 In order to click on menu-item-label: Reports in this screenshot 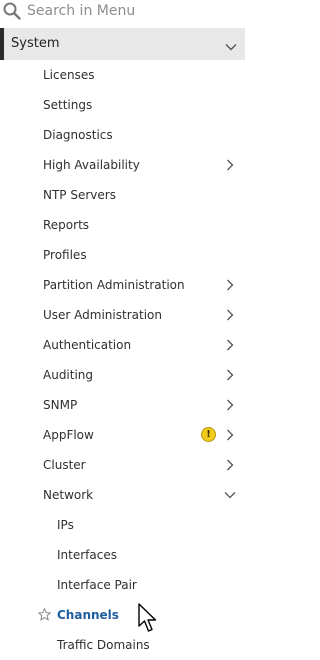, I will do `click(66, 225)`.